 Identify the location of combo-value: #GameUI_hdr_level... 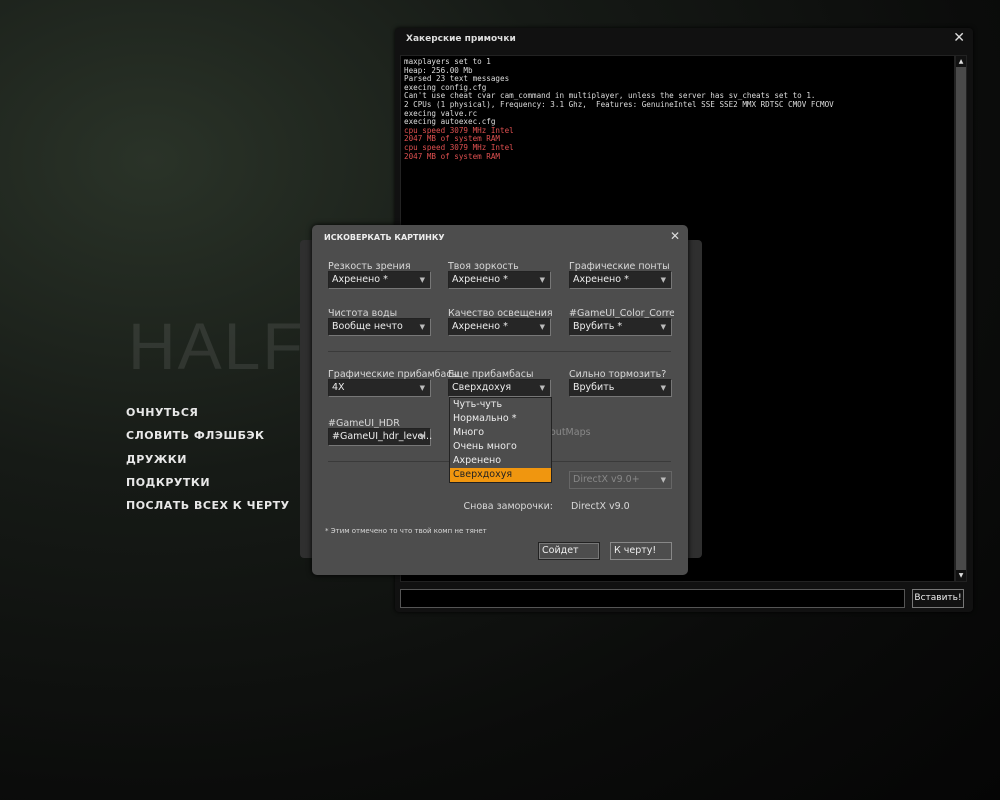
(382, 436).